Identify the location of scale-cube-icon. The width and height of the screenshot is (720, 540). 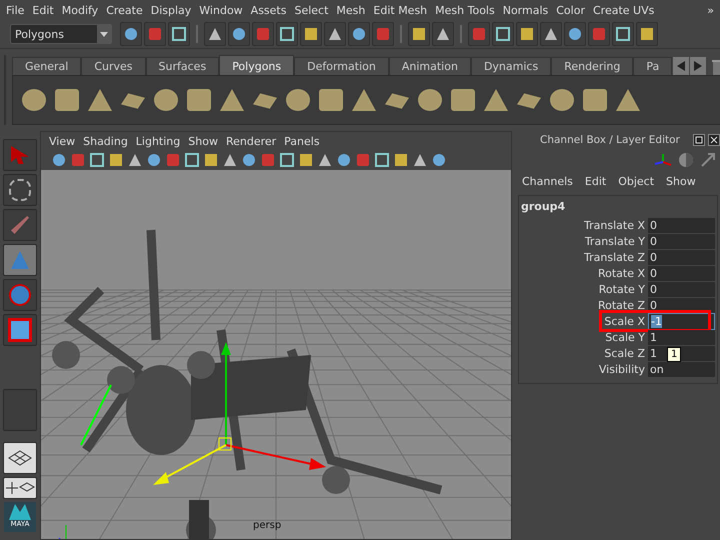
(20, 330).